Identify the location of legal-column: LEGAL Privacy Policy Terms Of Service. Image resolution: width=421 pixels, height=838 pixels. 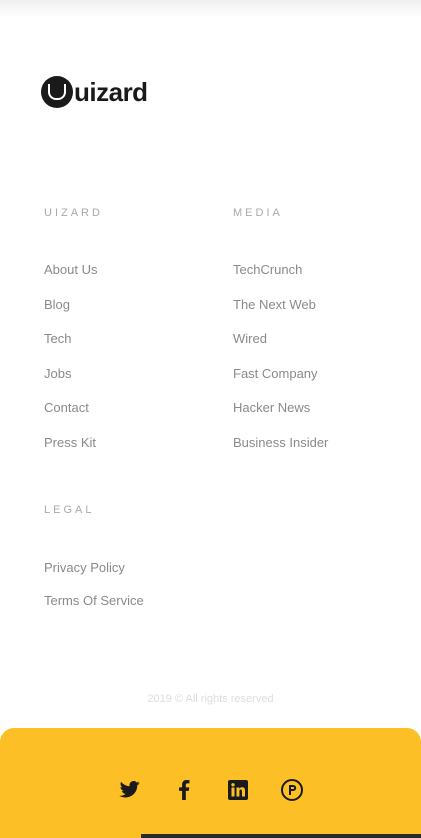
(94, 564).